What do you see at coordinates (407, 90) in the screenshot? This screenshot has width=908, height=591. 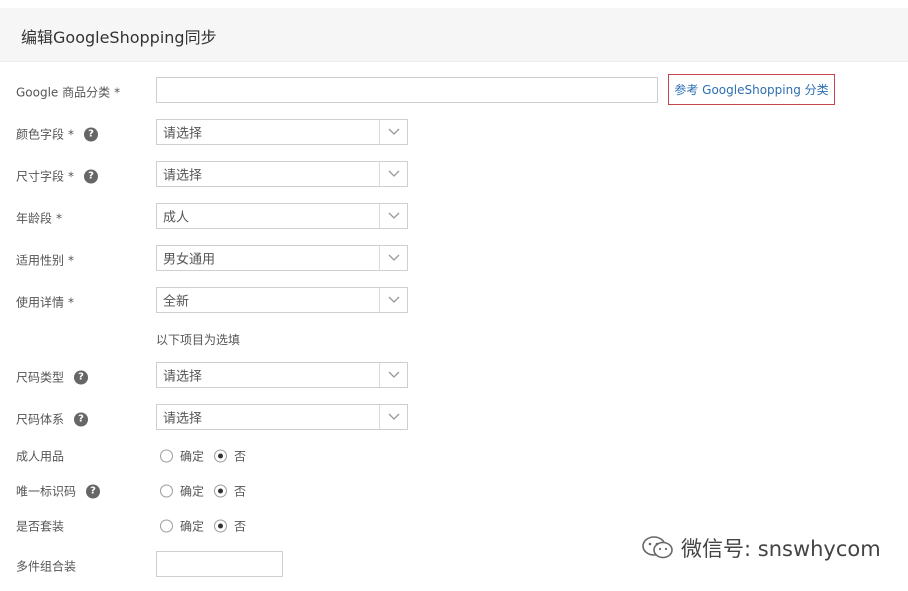 I see `google-category-input` at bounding box center [407, 90].